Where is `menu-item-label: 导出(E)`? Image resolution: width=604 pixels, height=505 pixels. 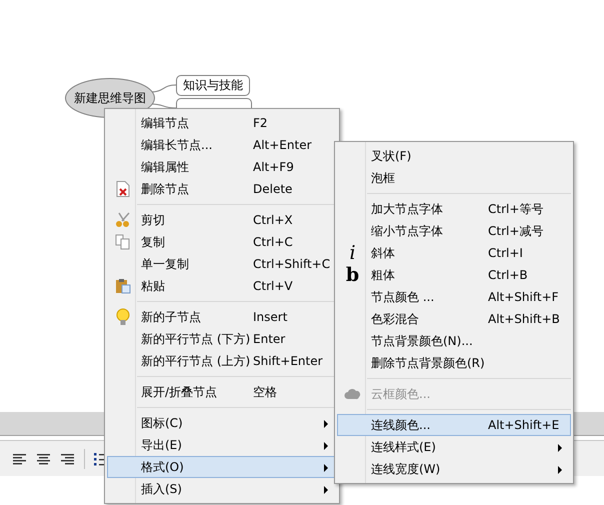 menu-item-label: 导出(E) is located at coordinates (161, 445).